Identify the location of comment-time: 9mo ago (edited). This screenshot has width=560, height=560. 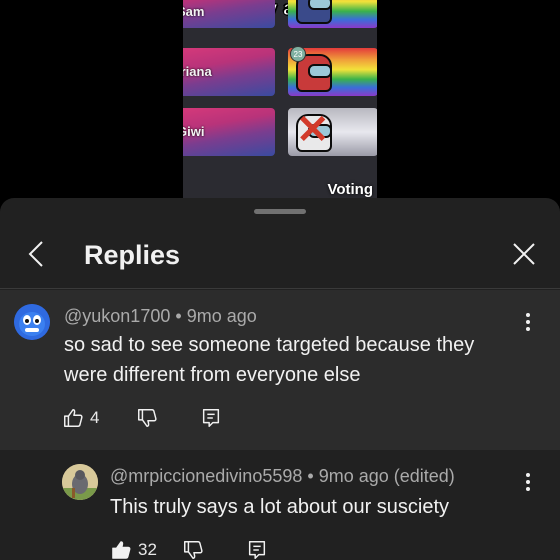
(386, 476).